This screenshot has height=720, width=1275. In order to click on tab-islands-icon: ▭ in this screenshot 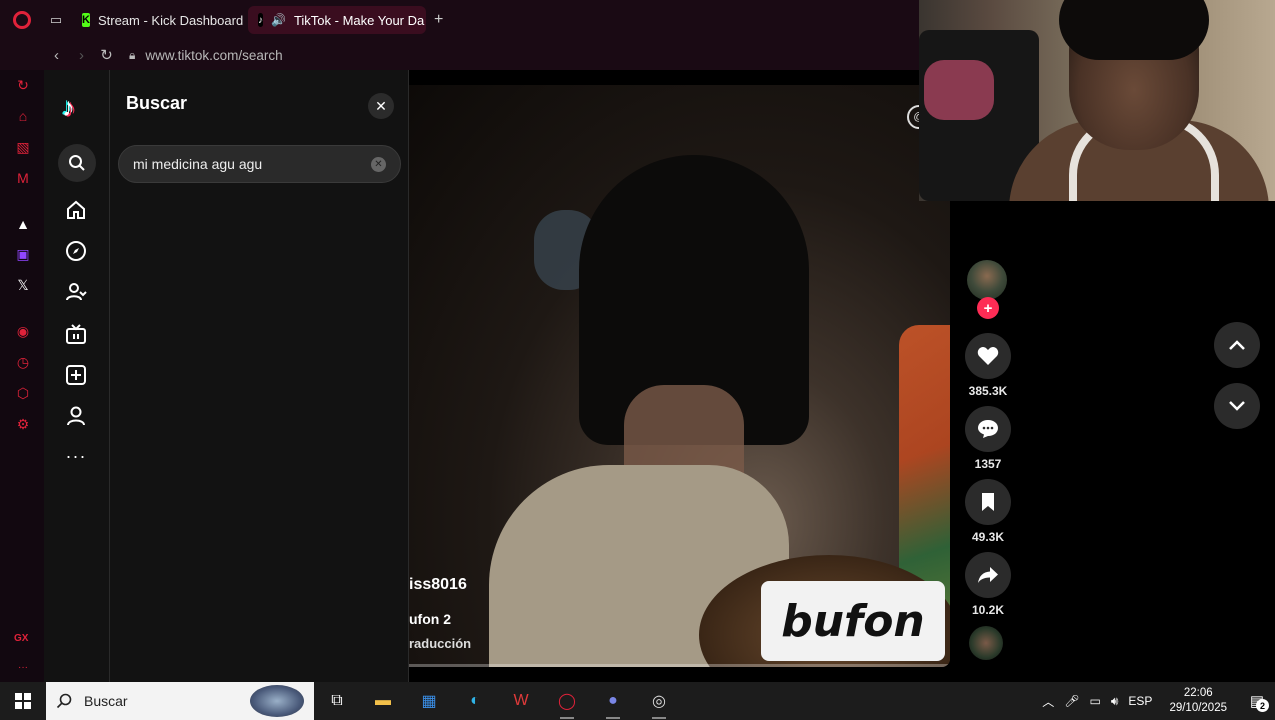, I will do `click(56, 20)`.